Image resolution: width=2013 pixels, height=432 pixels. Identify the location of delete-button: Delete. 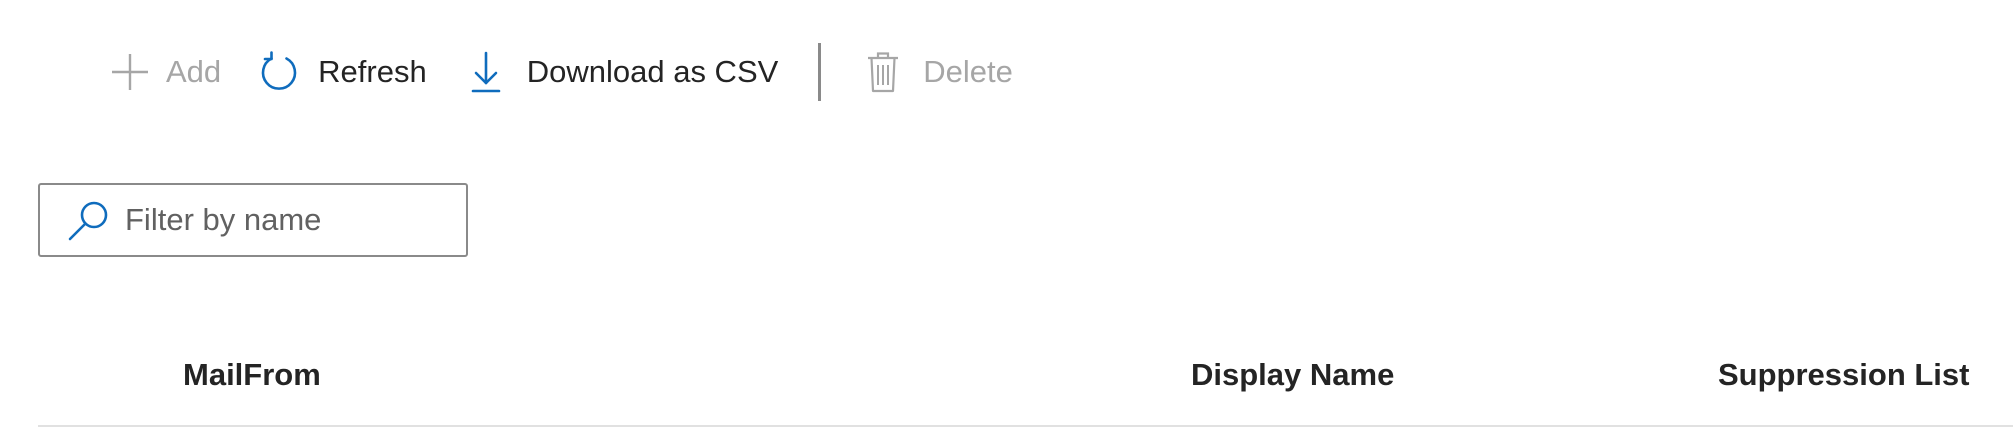
(939, 72).